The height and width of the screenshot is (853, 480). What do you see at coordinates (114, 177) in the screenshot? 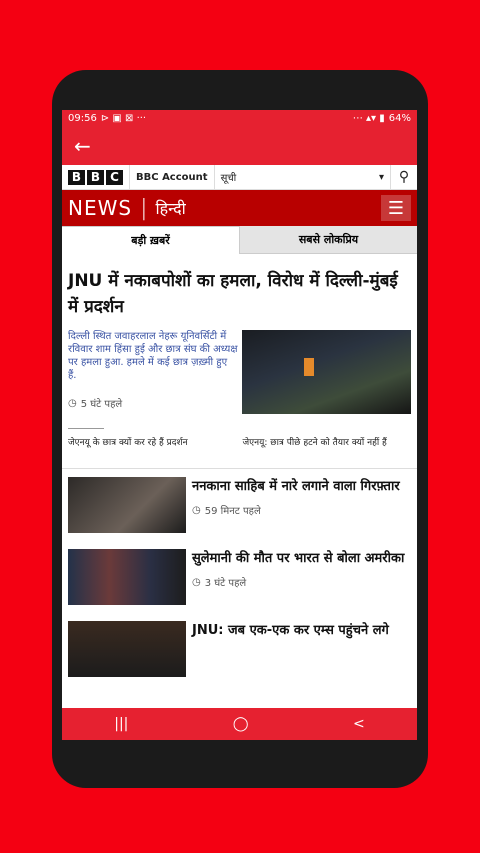
I see `bbc-logo-letter: C` at bounding box center [114, 177].